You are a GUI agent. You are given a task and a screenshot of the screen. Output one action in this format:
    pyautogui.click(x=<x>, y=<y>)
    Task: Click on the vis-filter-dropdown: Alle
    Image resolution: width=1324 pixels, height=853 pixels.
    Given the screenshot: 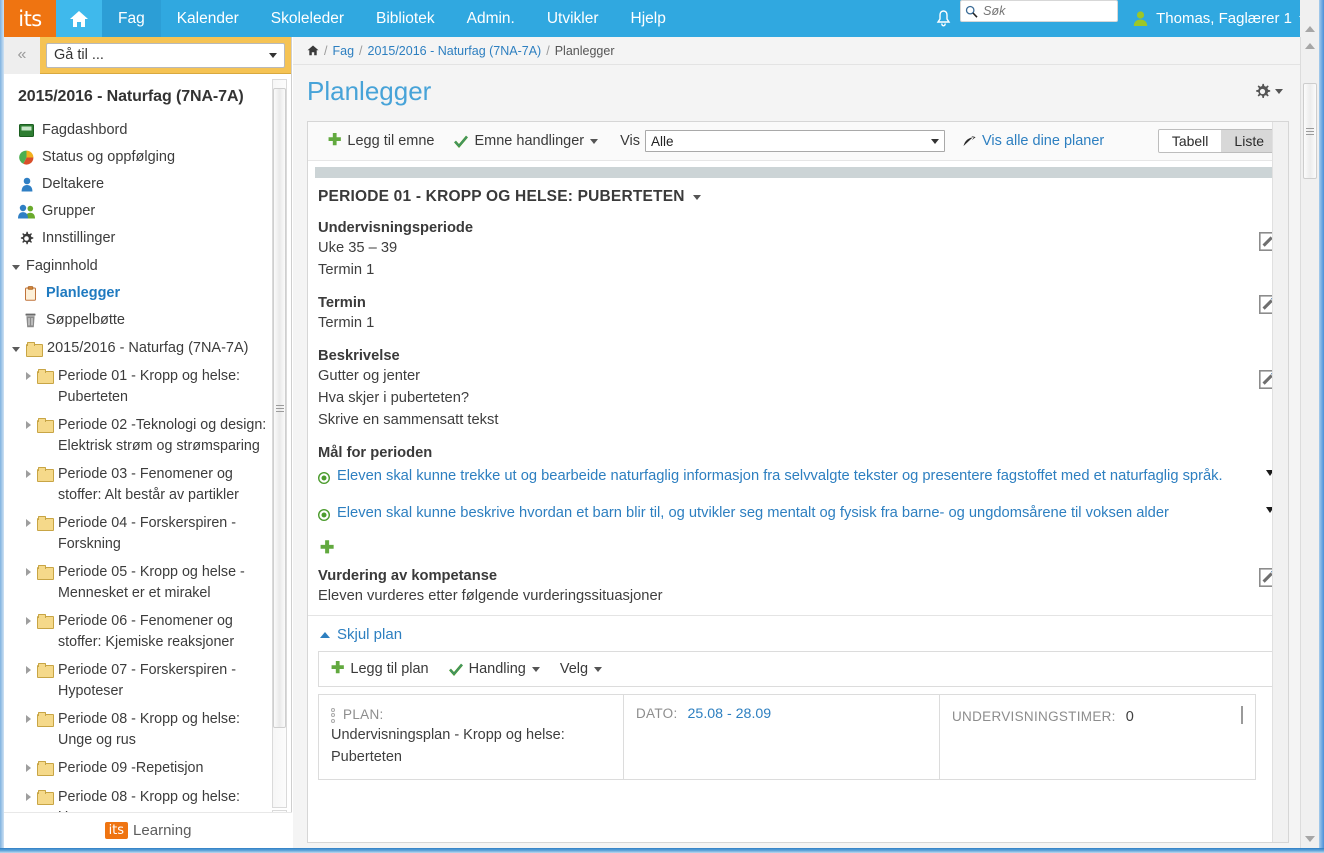 What is the action you would take?
    pyautogui.click(x=795, y=141)
    